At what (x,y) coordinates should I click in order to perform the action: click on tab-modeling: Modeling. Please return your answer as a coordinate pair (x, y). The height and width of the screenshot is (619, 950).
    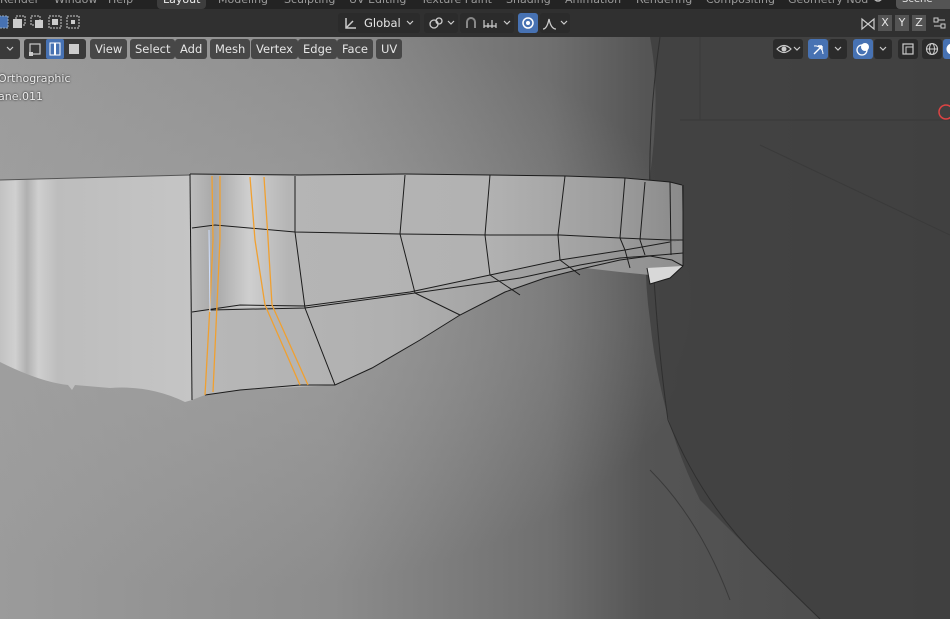
    Looking at the image, I should click on (243, 4).